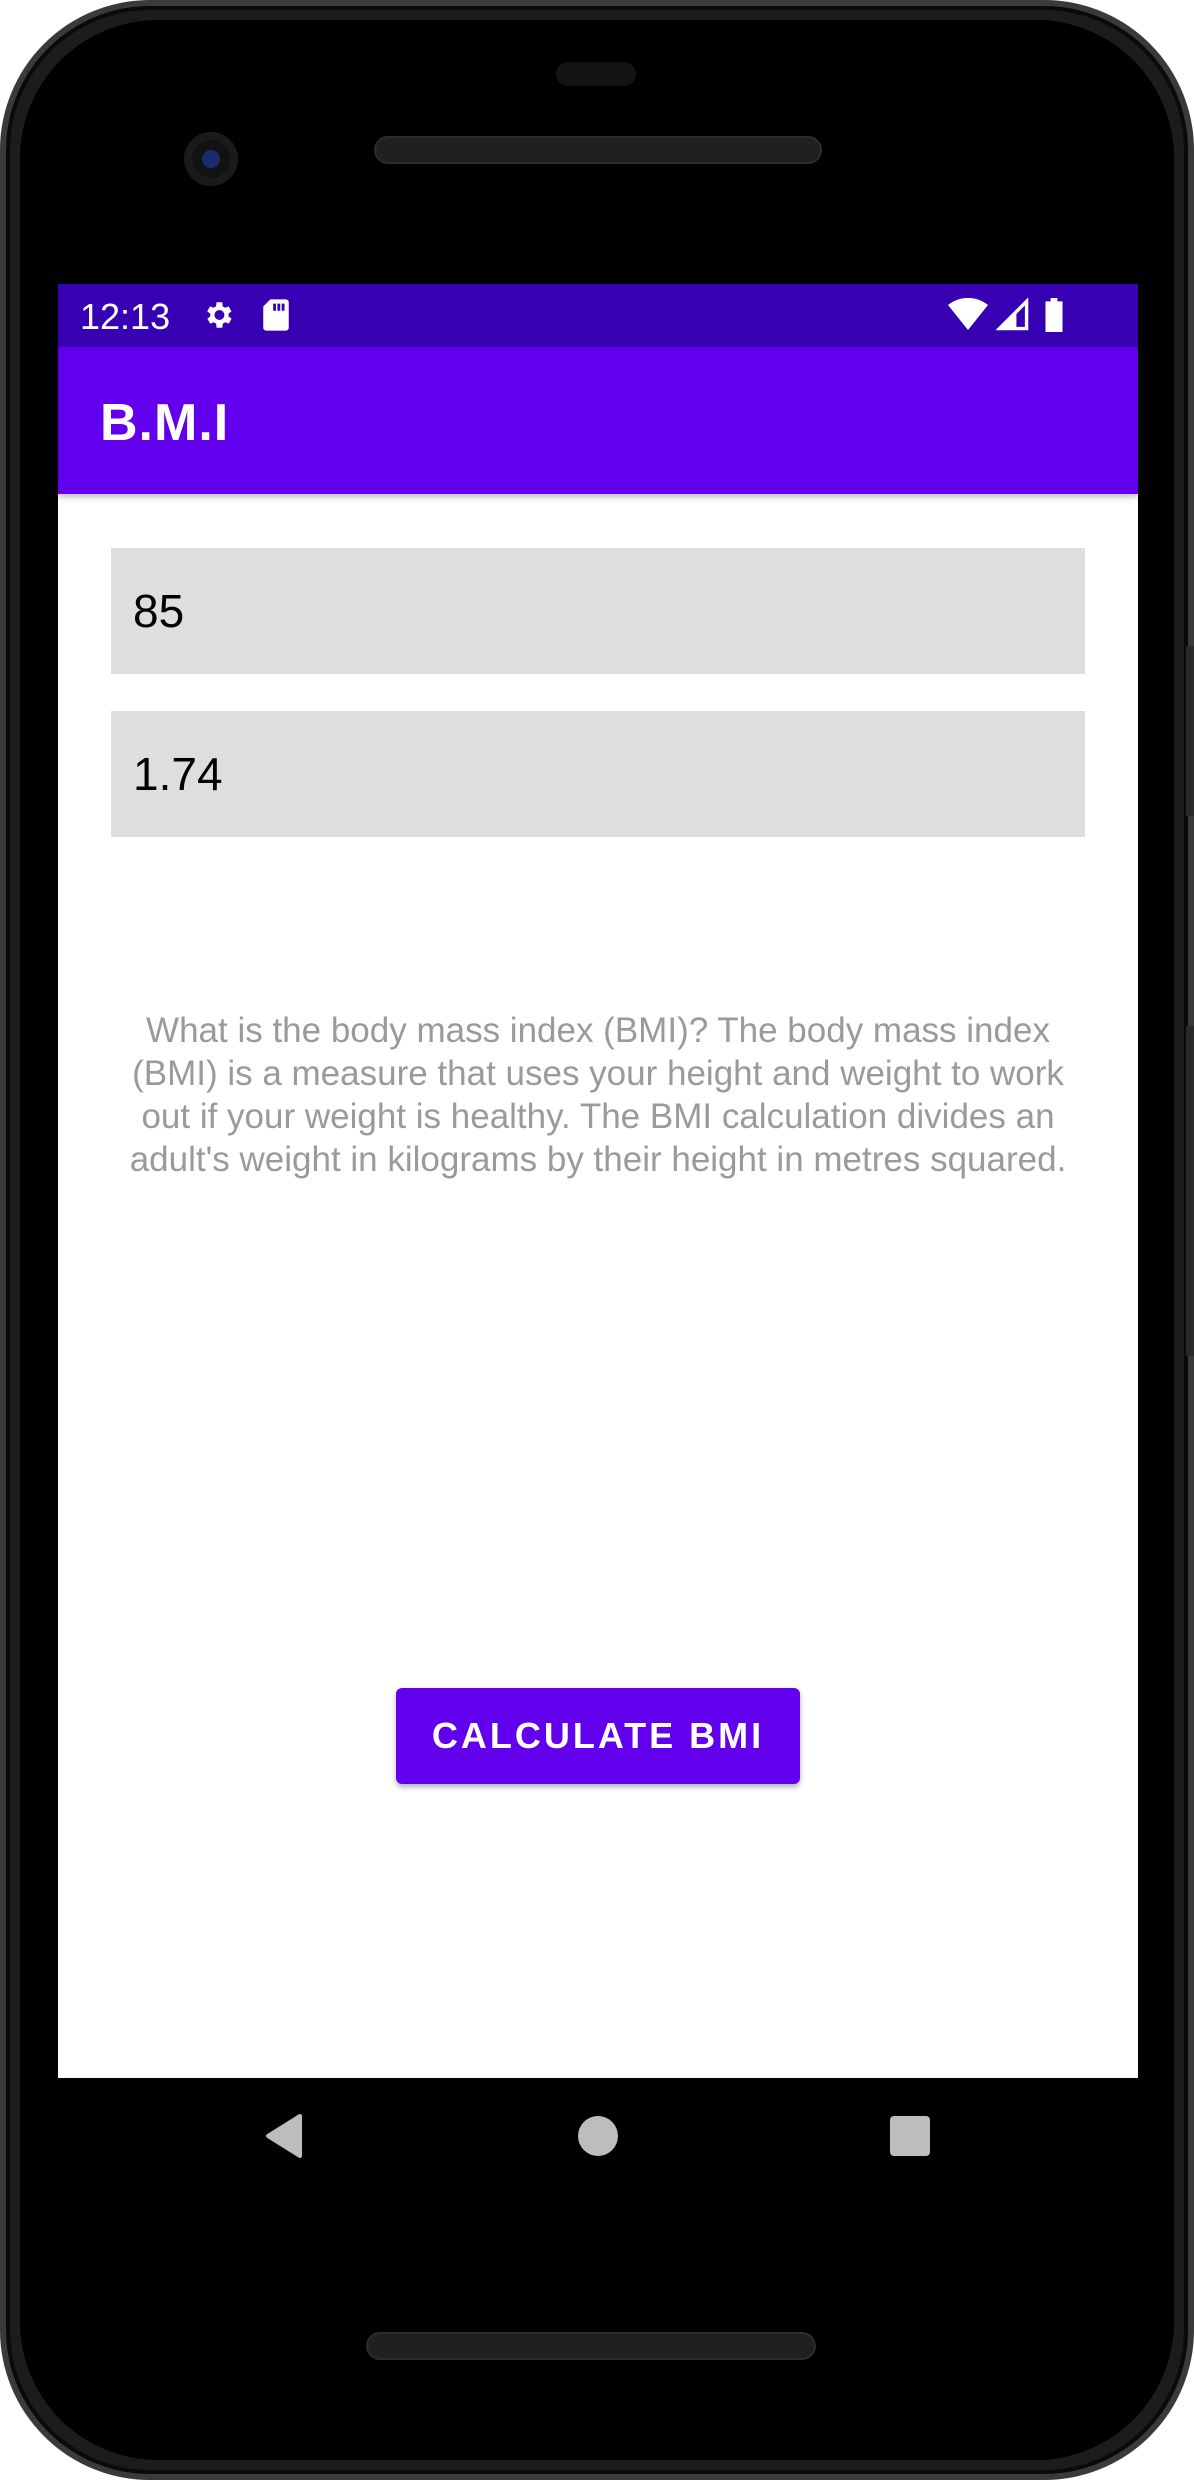 The height and width of the screenshot is (2480, 1194). What do you see at coordinates (598, 774) in the screenshot?
I see `height-input` at bounding box center [598, 774].